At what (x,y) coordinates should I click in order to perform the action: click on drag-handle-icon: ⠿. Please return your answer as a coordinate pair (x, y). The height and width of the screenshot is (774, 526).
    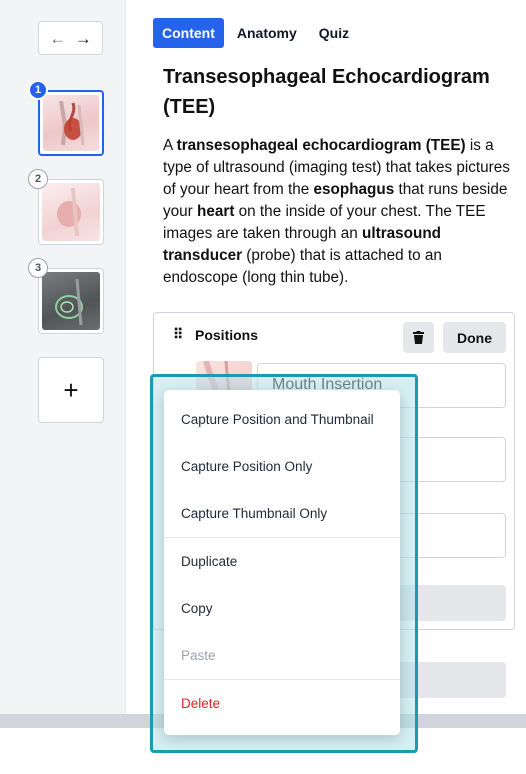
    Looking at the image, I should click on (178, 334).